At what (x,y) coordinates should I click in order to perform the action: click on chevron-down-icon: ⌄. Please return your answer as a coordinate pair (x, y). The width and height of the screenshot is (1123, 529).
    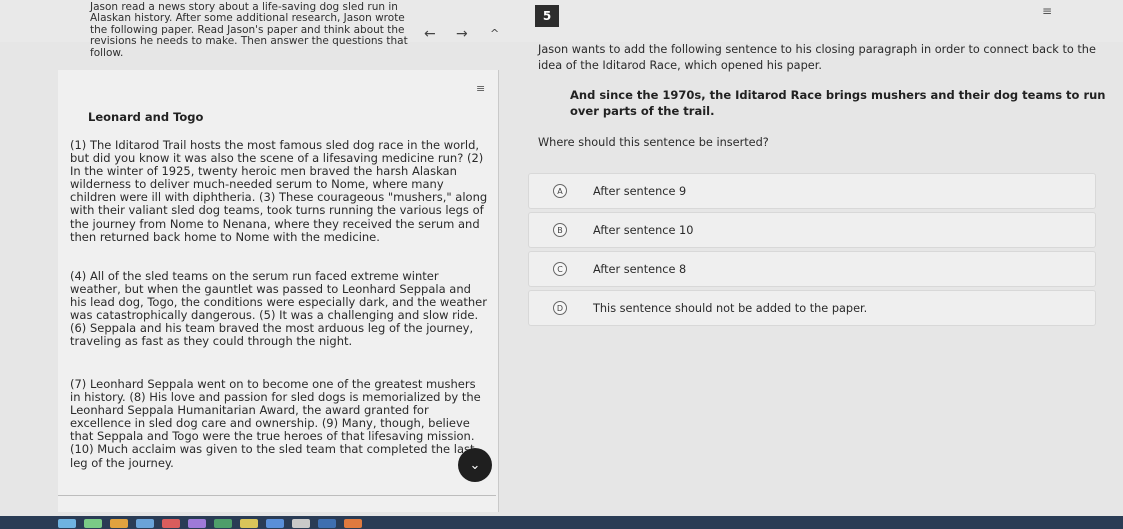
    Looking at the image, I should click on (475, 465).